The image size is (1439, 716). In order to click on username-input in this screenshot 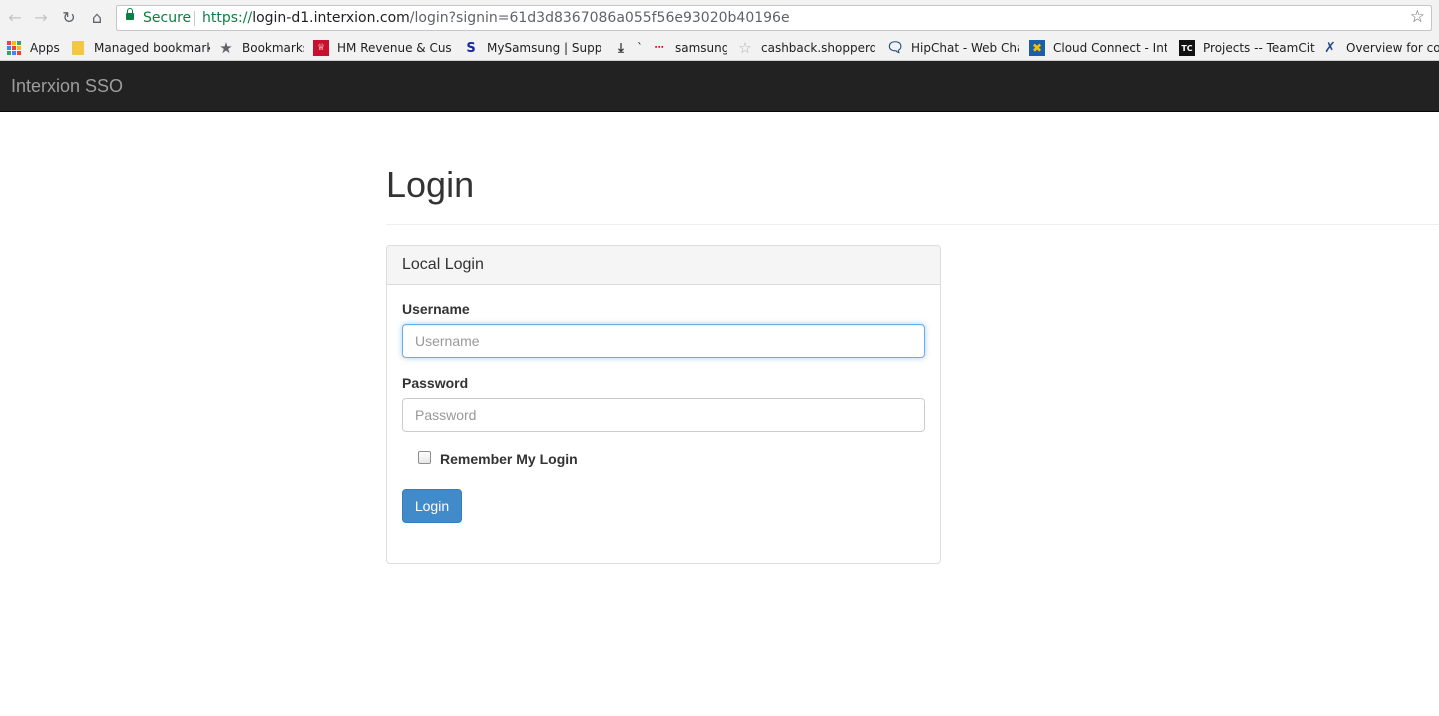, I will do `click(663, 341)`.